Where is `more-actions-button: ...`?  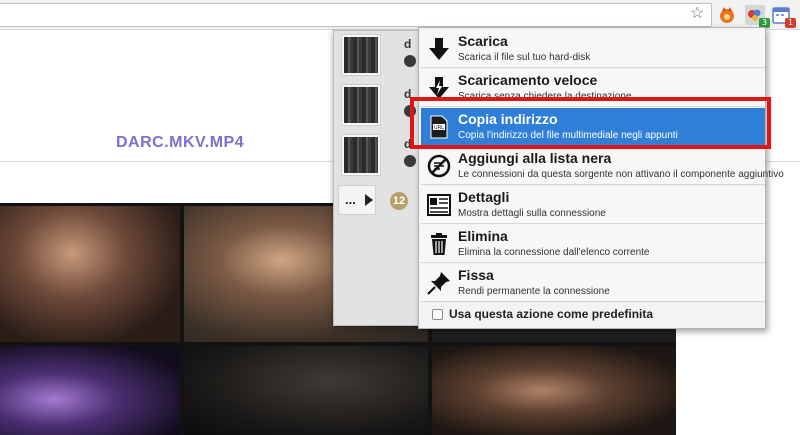
more-actions-button: ... is located at coordinates (357, 200).